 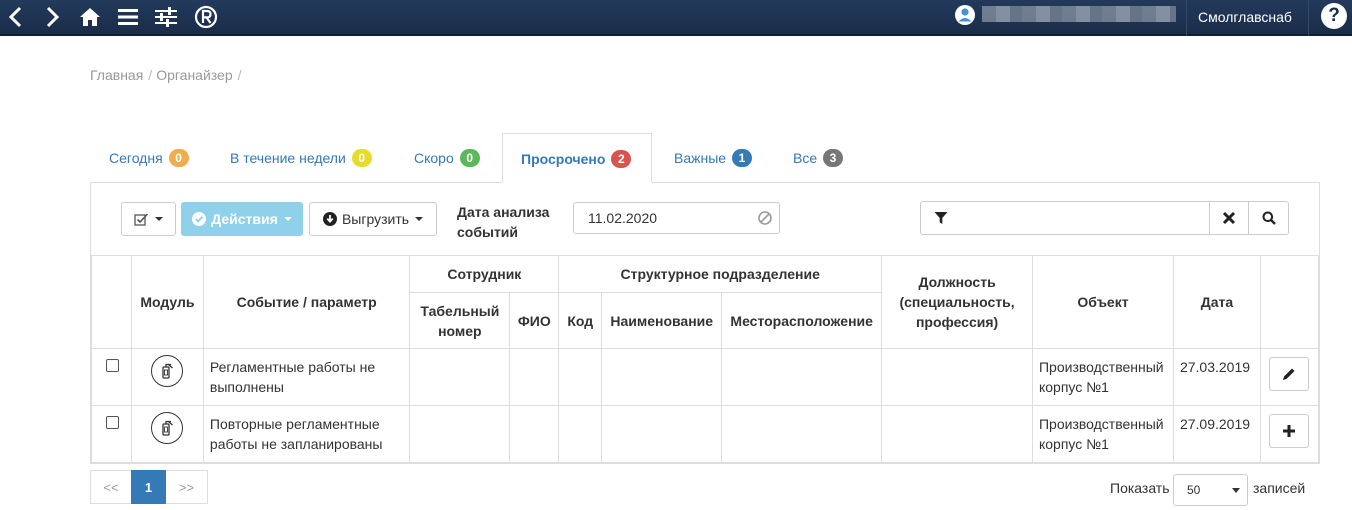 What do you see at coordinates (186, 487) in the screenshot?
I see `next-page-button: >>` at bounding box center [186, 487].